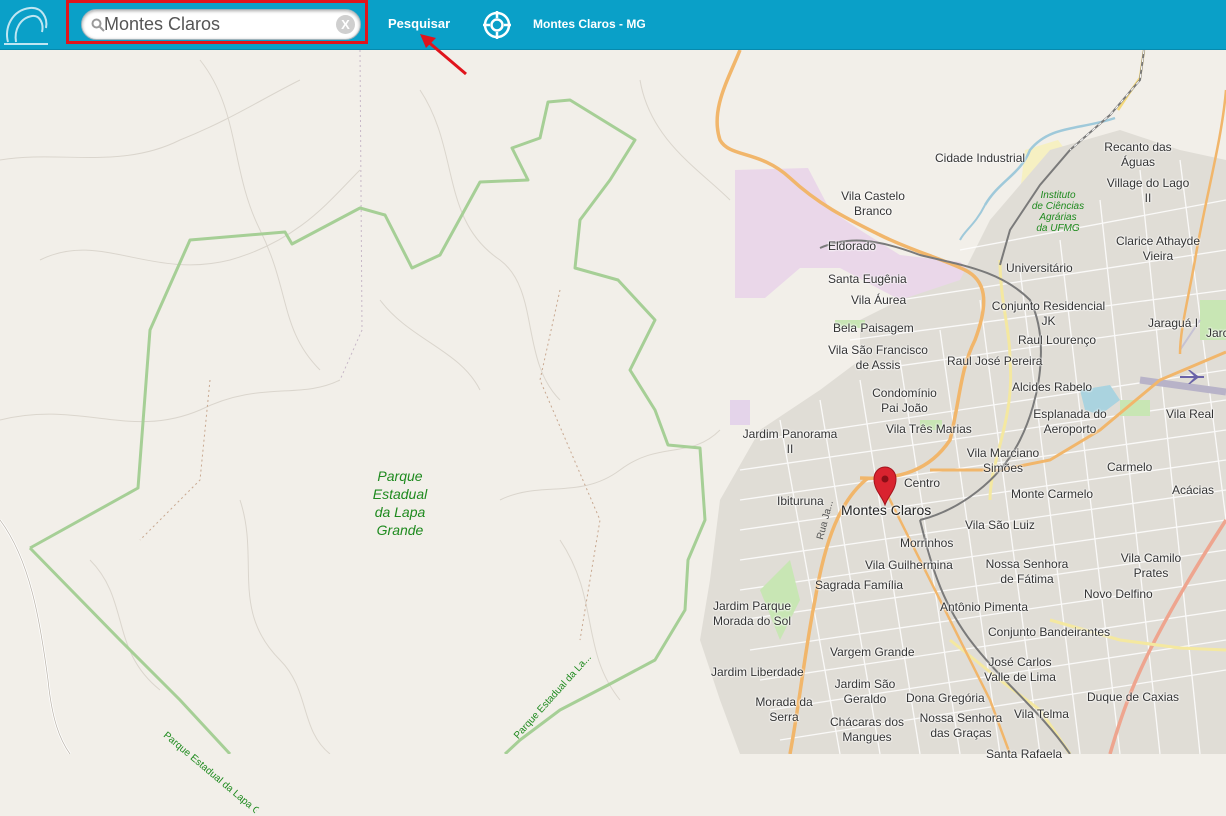 This screenshot has width=1226, height=816. What do you see at coordinates (1000, 525) in the screenshot?
I see `neighborhood-label: Vila São Luiz` at bounding box center [1000, 525].